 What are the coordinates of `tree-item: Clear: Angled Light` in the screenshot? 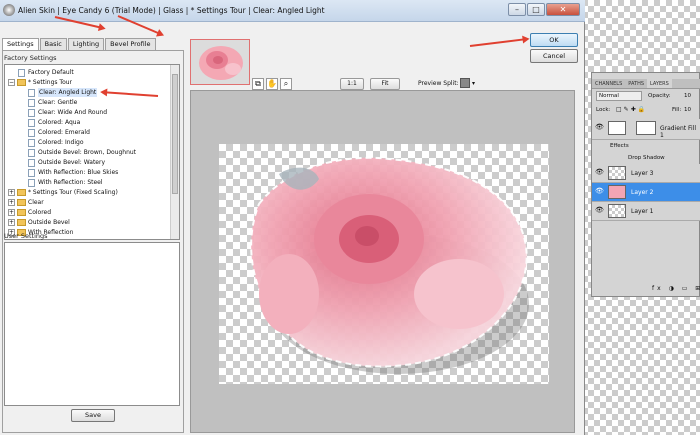 It's located at (63, 92).